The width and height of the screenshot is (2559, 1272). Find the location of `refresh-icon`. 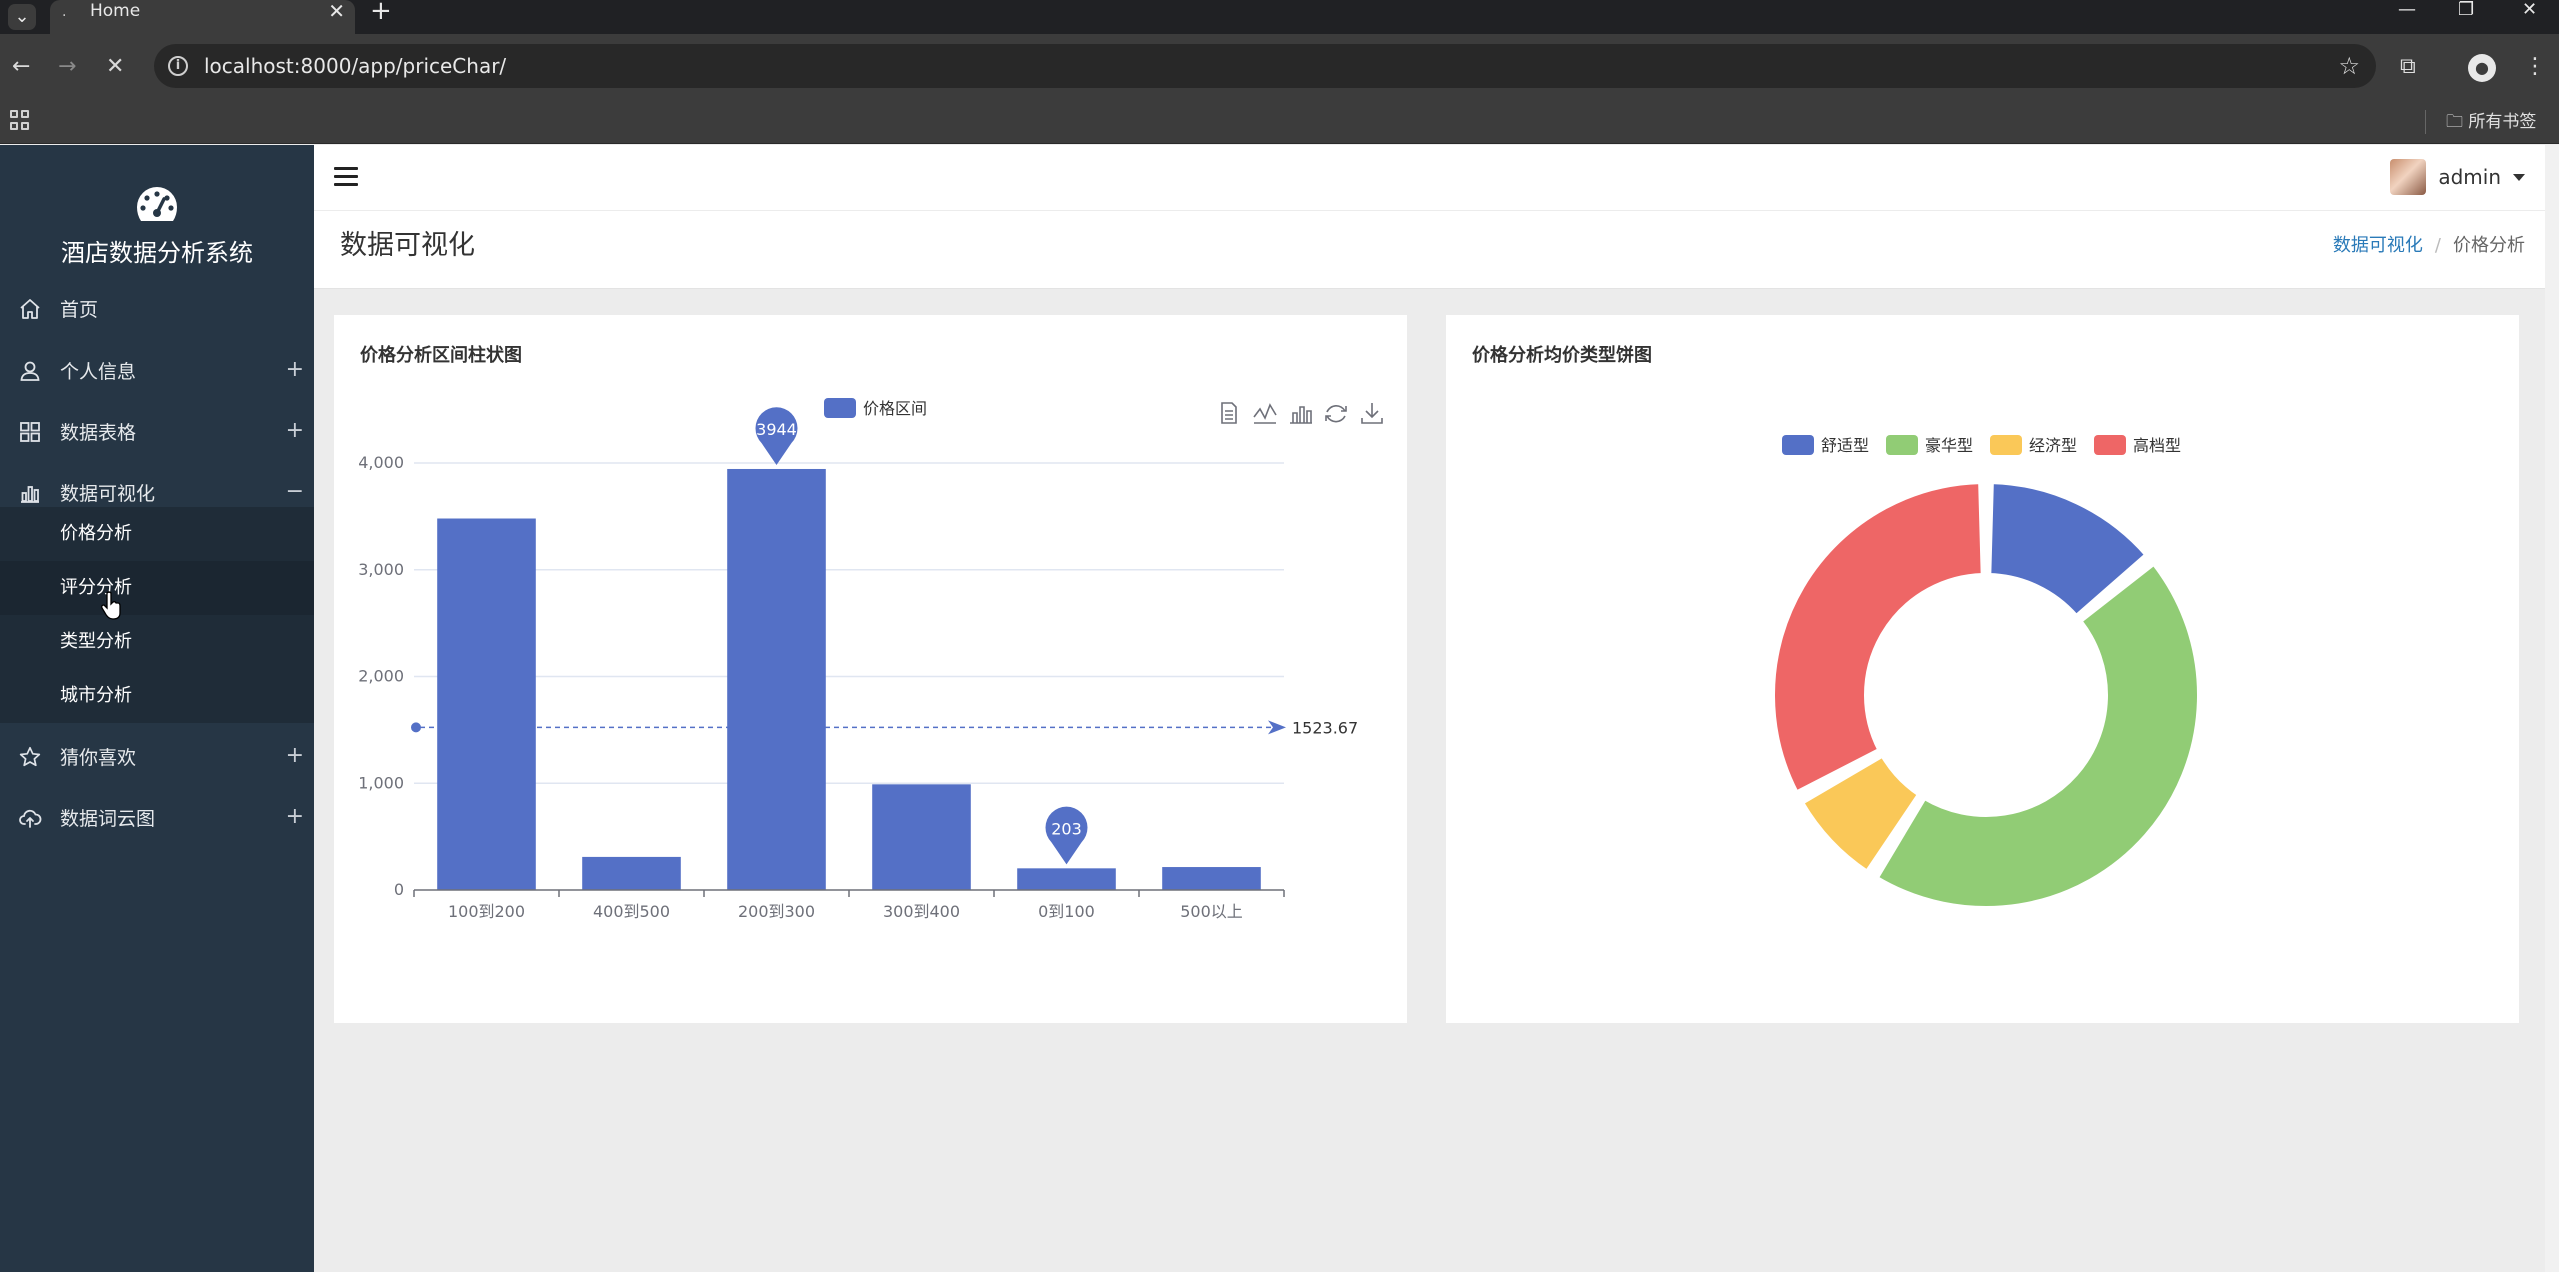

refresh-icon is located at coordinates (1336, 414).